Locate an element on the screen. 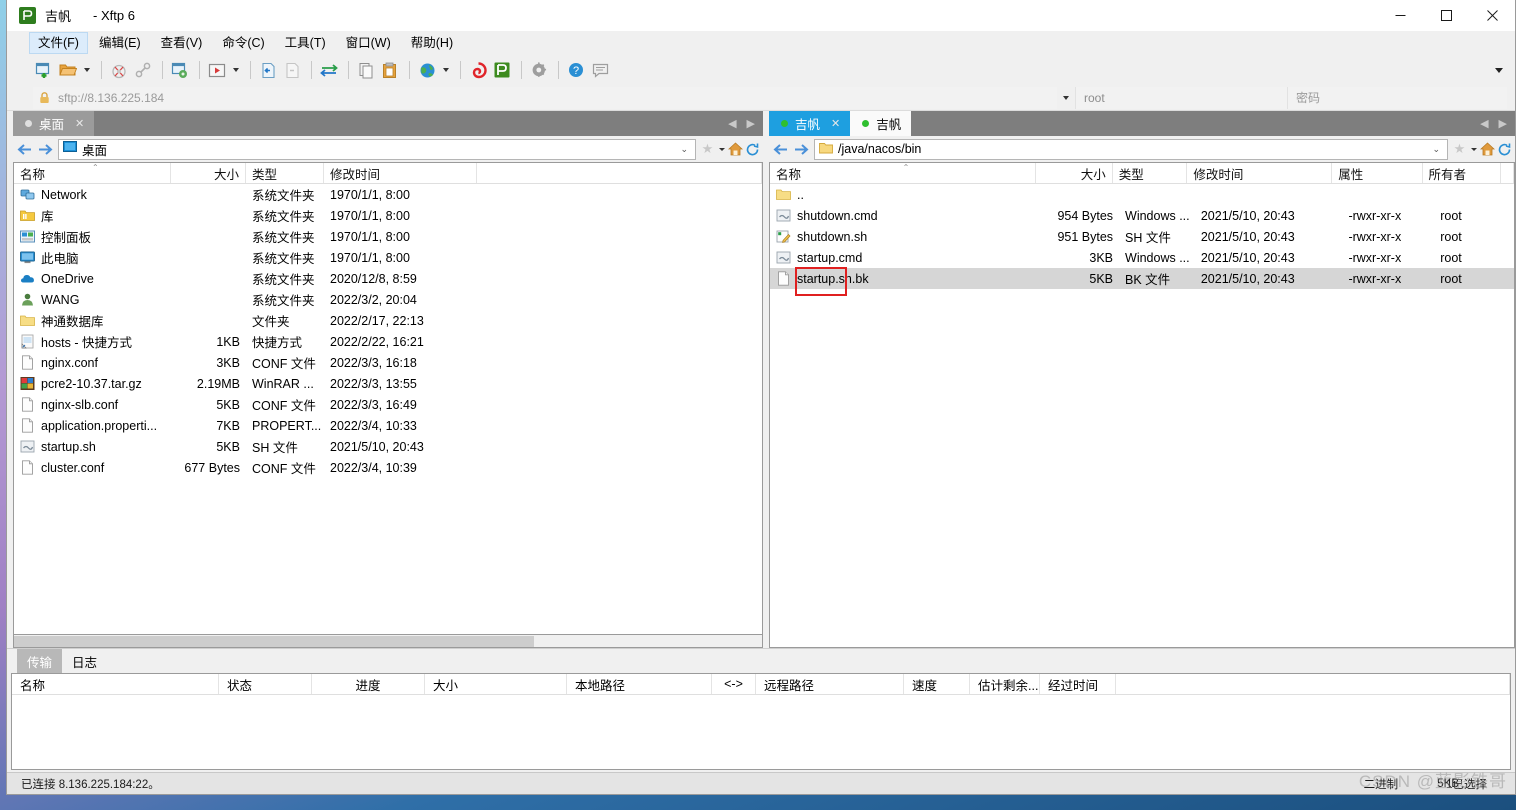 The width and height of the screenshot is (1516, 810). table-row: .. is located at coordinates (1142, 194).